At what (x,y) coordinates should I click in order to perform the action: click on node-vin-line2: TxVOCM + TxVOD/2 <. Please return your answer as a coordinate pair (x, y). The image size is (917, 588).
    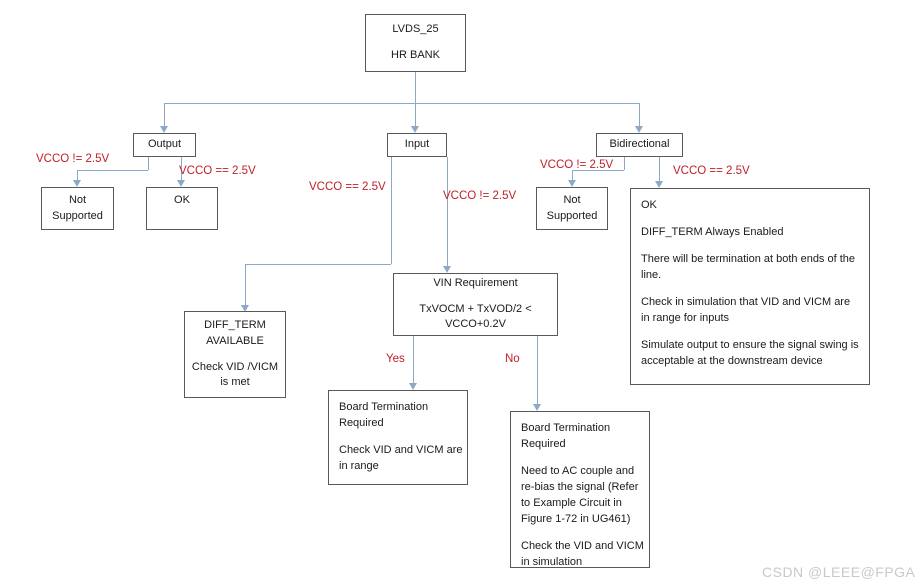
    Looking at the image, I should click on (475, 308).